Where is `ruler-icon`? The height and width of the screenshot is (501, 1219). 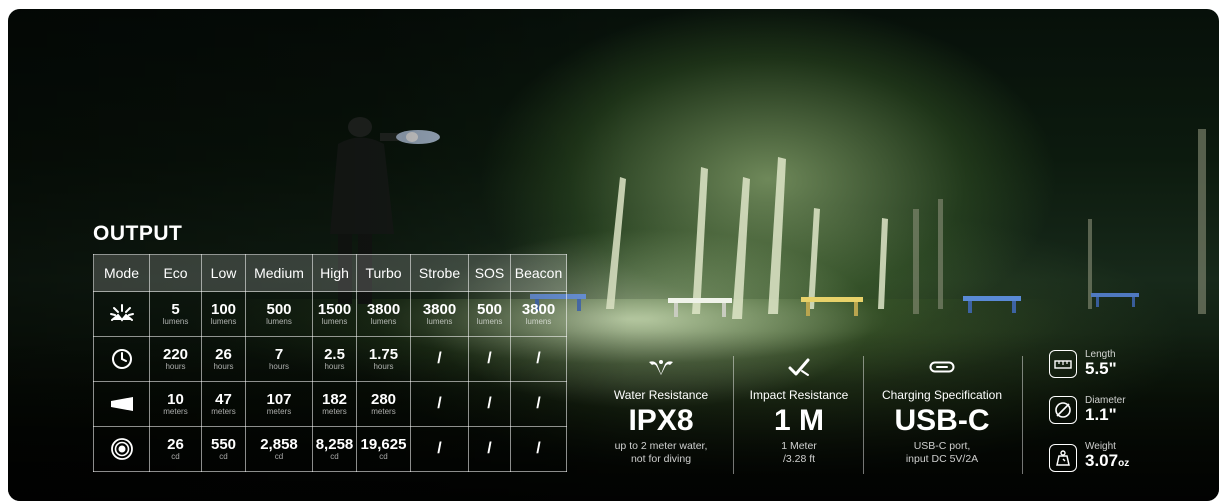 ruler-icon is located at coordinates (1063, 364).